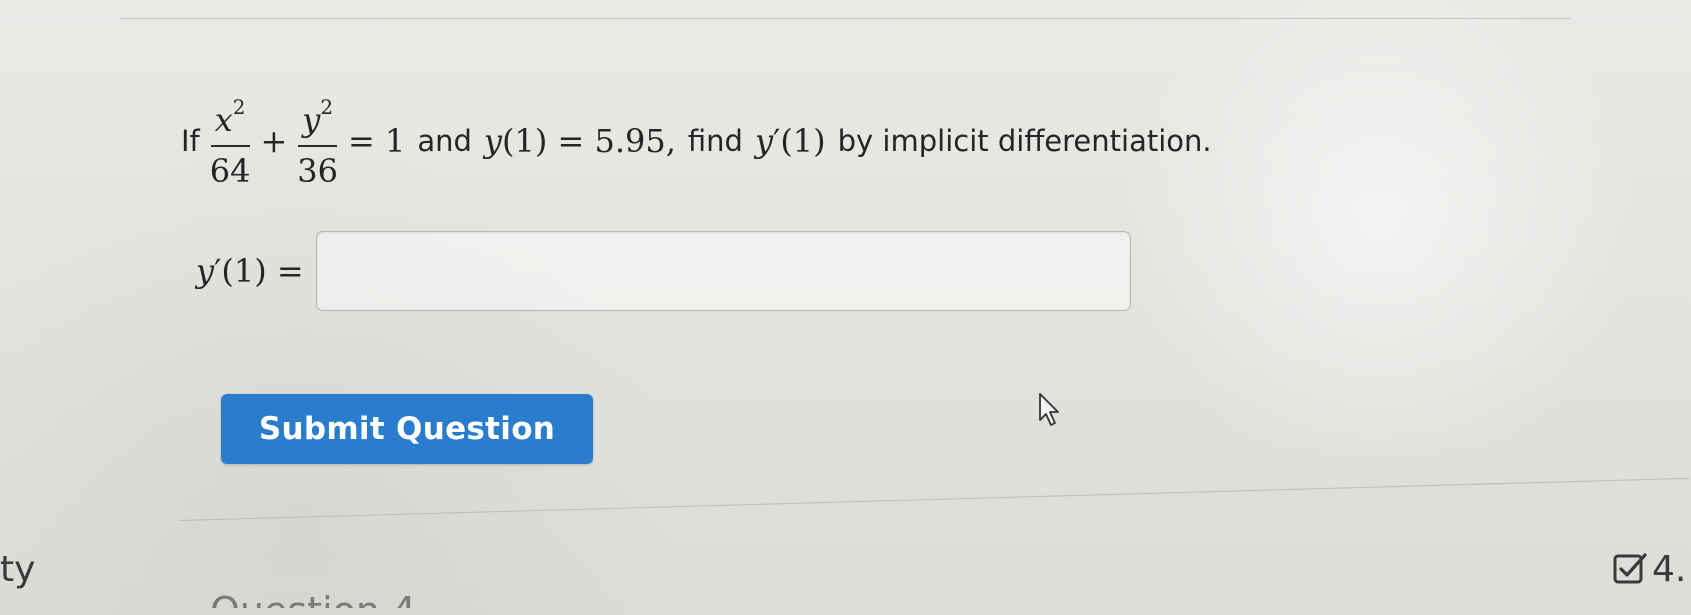 The height and width of the screenshot is (615, 1691). Describe the element at coordinates (205, 271) in the screenshot. I see `answer-label-var: y` at that location.